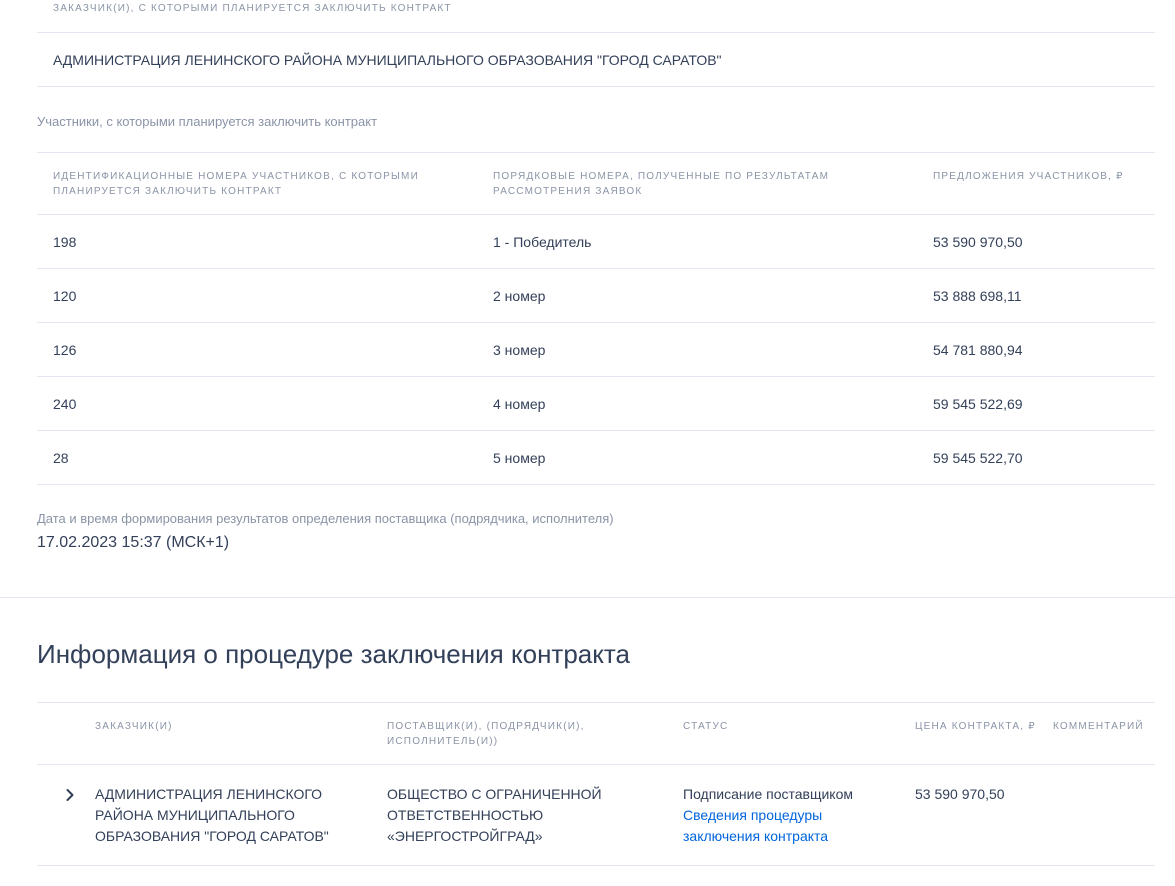 This screenshot has height=886, width=1175. I want to click on participant-offer: 59 545 522,69, so click(1036, 403).